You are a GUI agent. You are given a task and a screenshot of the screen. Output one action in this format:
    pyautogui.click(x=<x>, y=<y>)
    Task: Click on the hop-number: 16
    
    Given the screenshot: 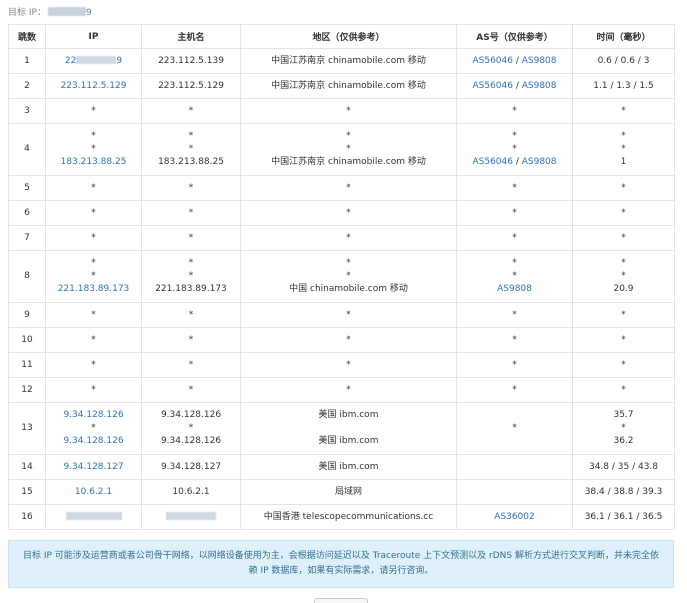 What is the action you would take?
    pyautogui.click(x=27, y=516)
    